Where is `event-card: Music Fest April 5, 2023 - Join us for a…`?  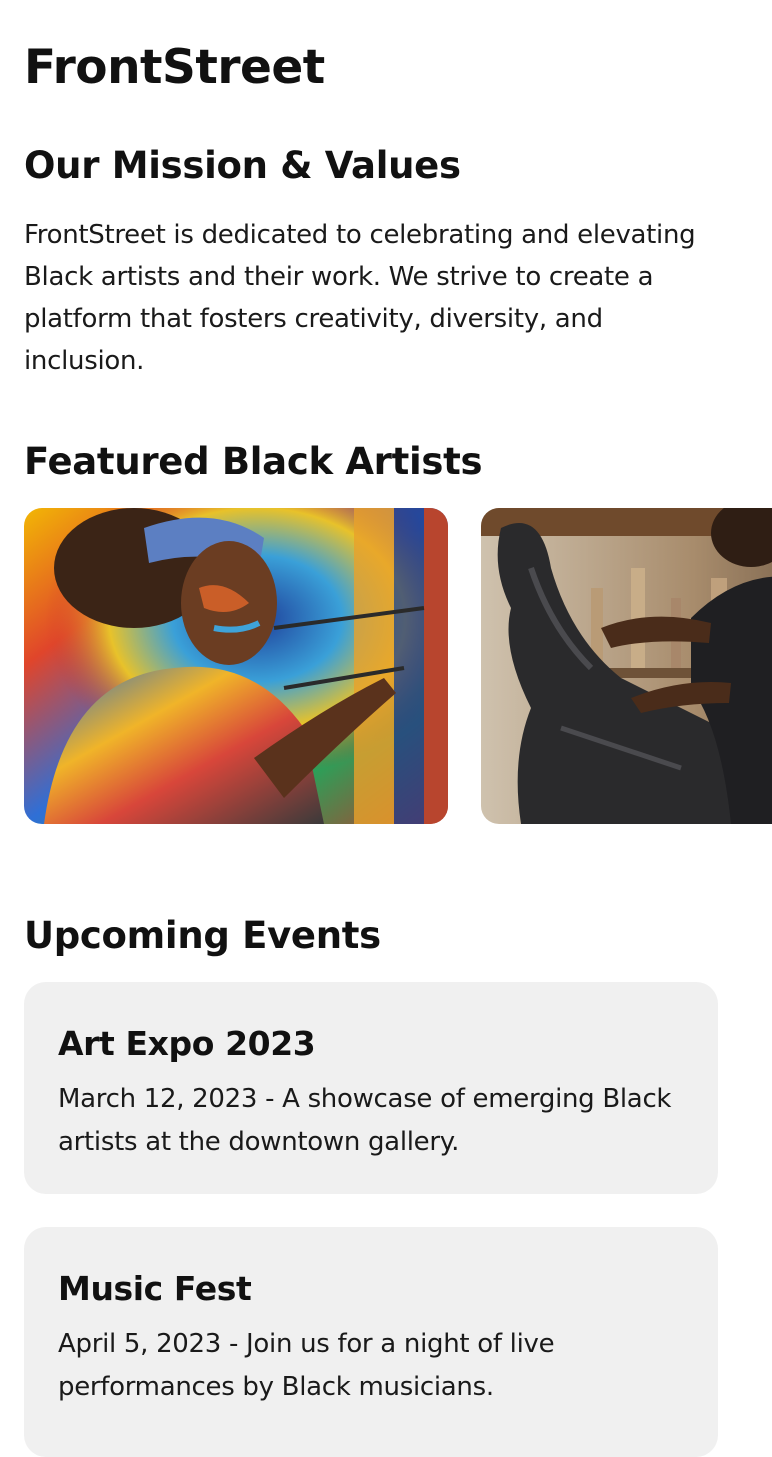
event-card: Music Fest April 5, 2023 - Join us for a… is located at coordinates (371, 1342).